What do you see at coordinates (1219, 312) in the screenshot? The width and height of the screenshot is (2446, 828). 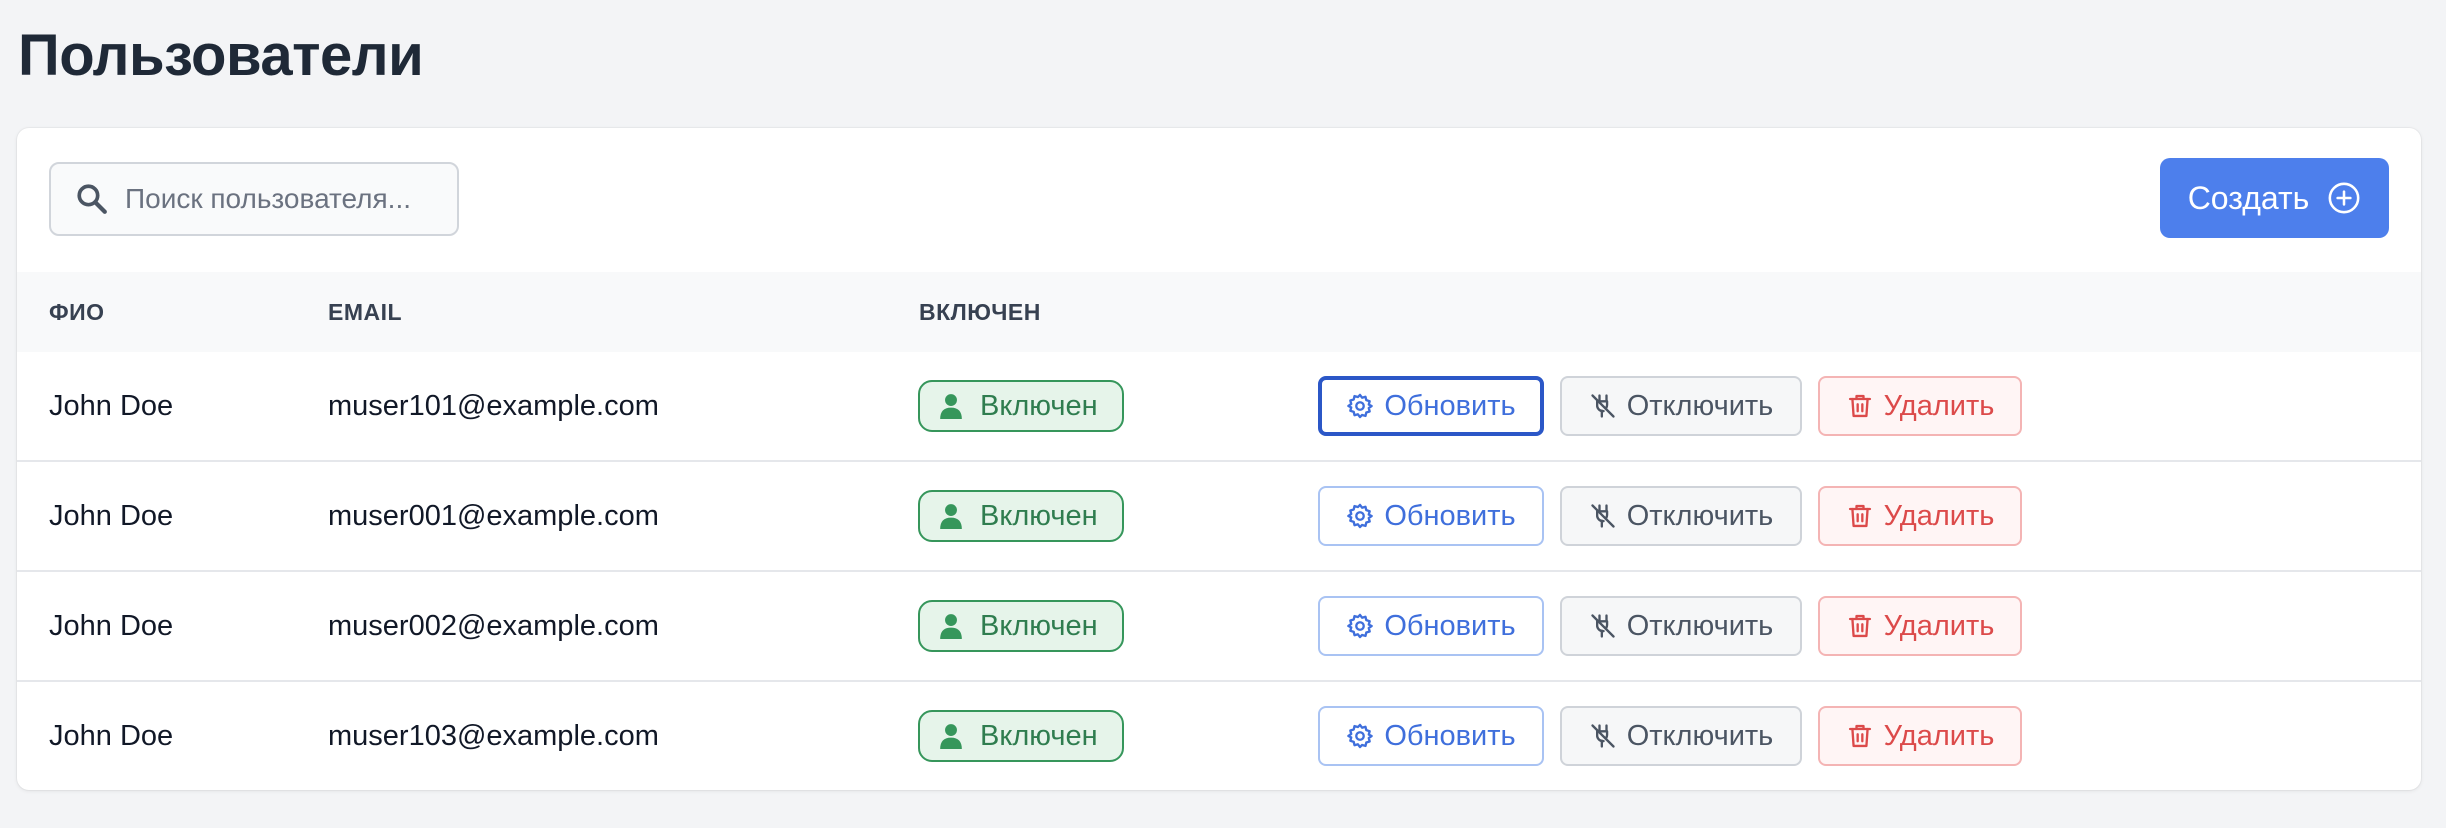 I see `table-header: ФИО EMAIL ВКЛЮЧЕН` at bounding box center [1219, 312].